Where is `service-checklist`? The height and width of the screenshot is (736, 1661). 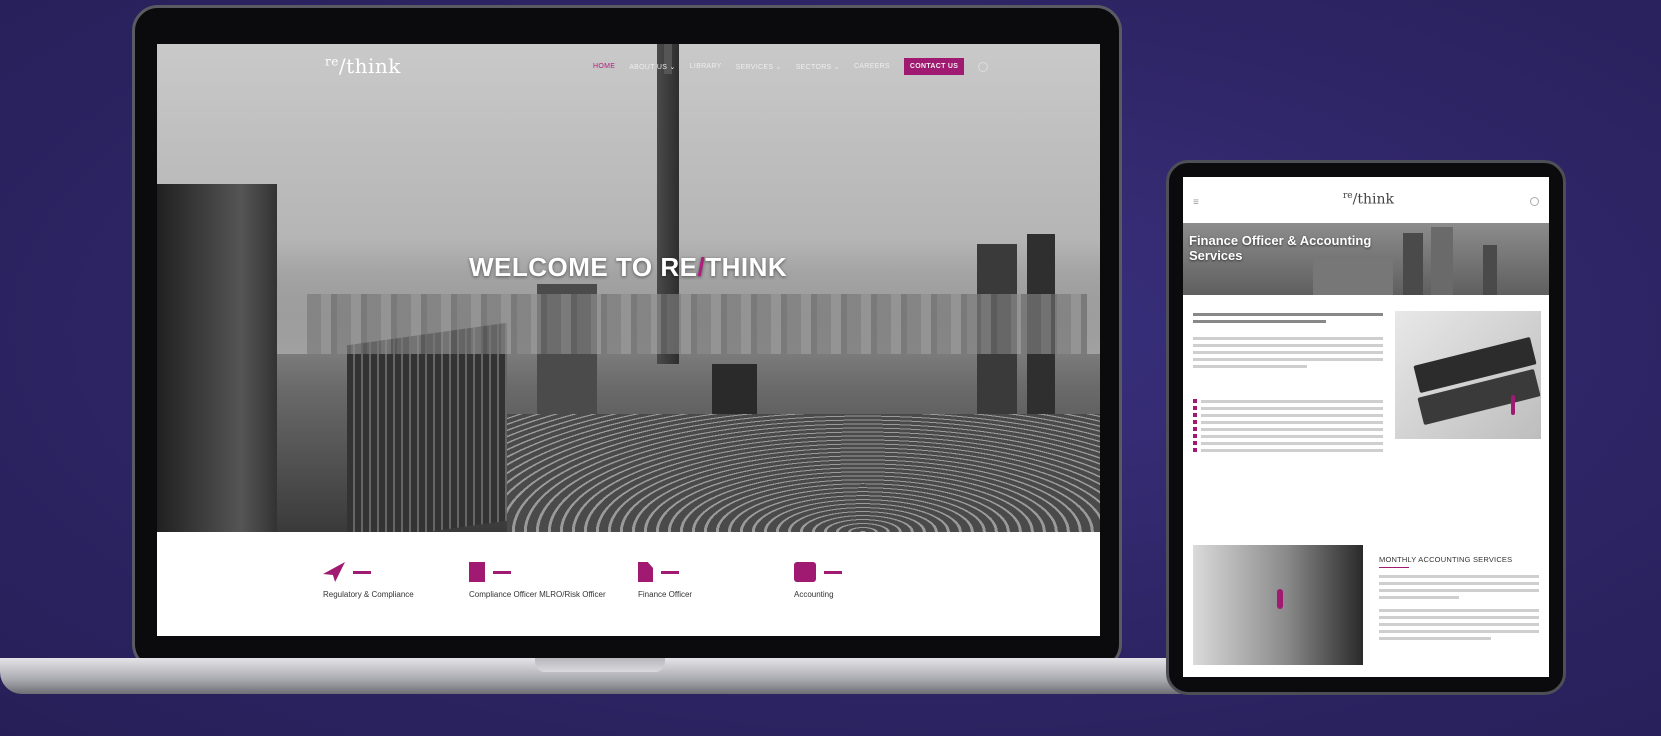
service-checklist is located at coordinates (1288, 427).